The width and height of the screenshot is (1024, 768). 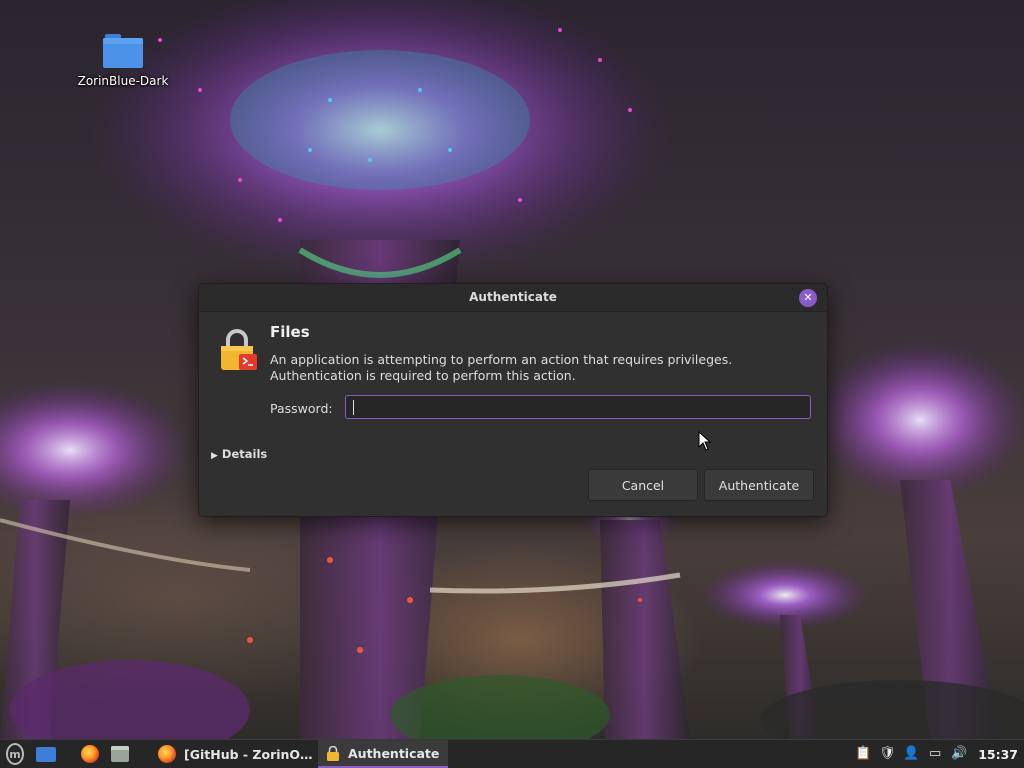 I want to click on network-icon: ▭, so click(x=935, y=754).